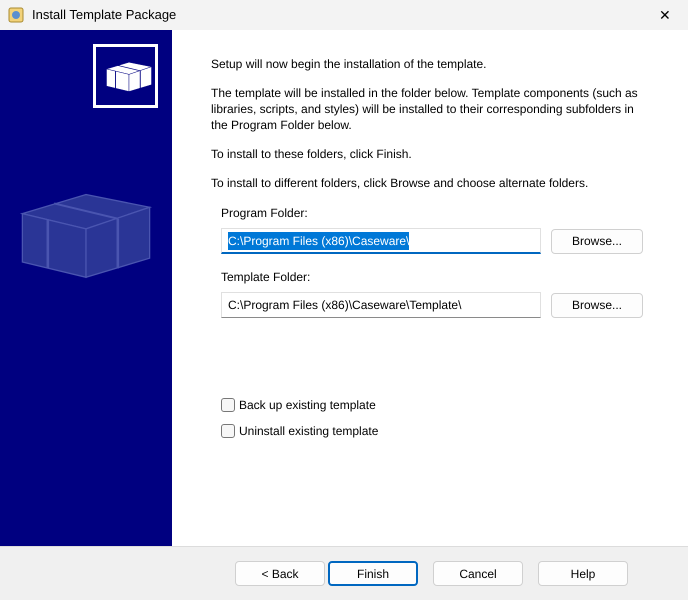 The height and width of the screenshot is (600, 688). What do you see at coordinates (400, 183) in the screenshot?
I see `instruction-text: To install to different folders, click Browse and choose alternate folders.` at bounding box center [400, 183].